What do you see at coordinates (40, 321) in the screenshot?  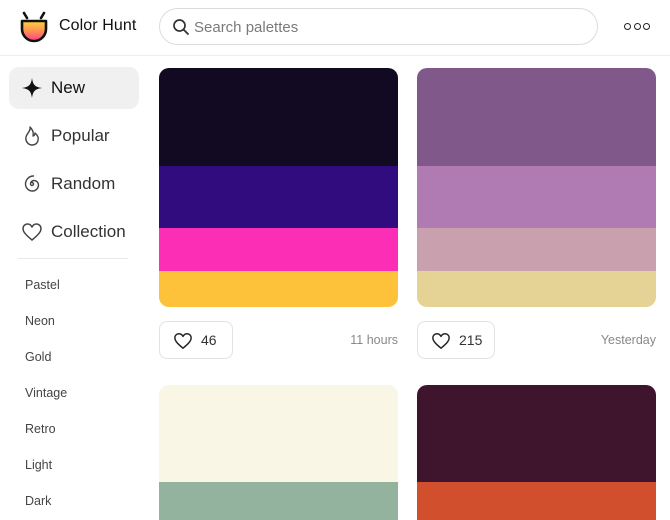 I see `tag-neon: Neon` at bounding box center [40, 321].